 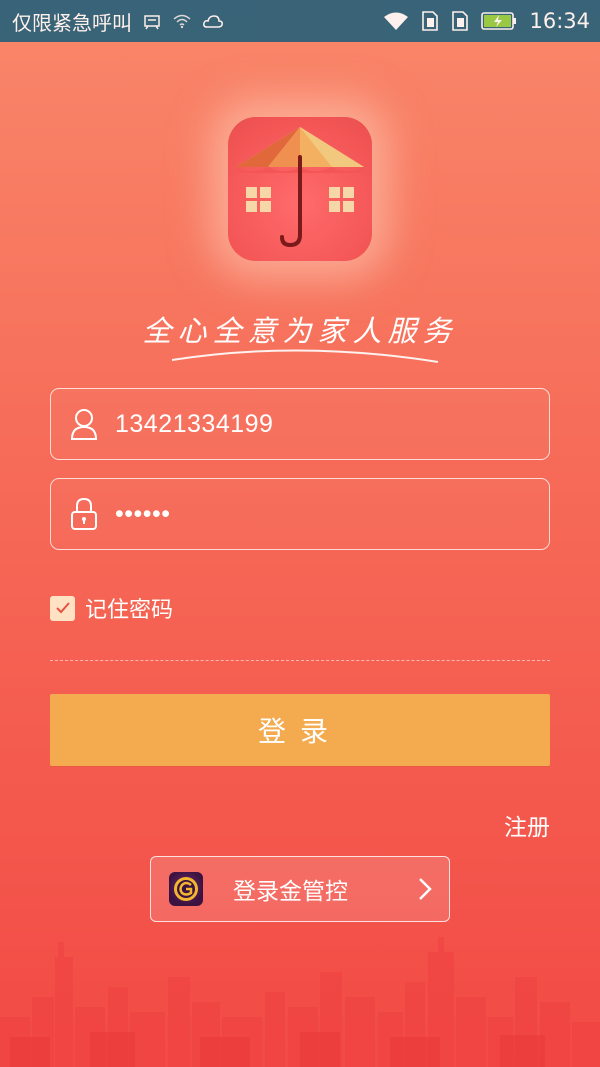 What do you see at coordinates (305, 356) in the screenshot?
I see `slogan-swoosh` at bounding box center [305, 356].